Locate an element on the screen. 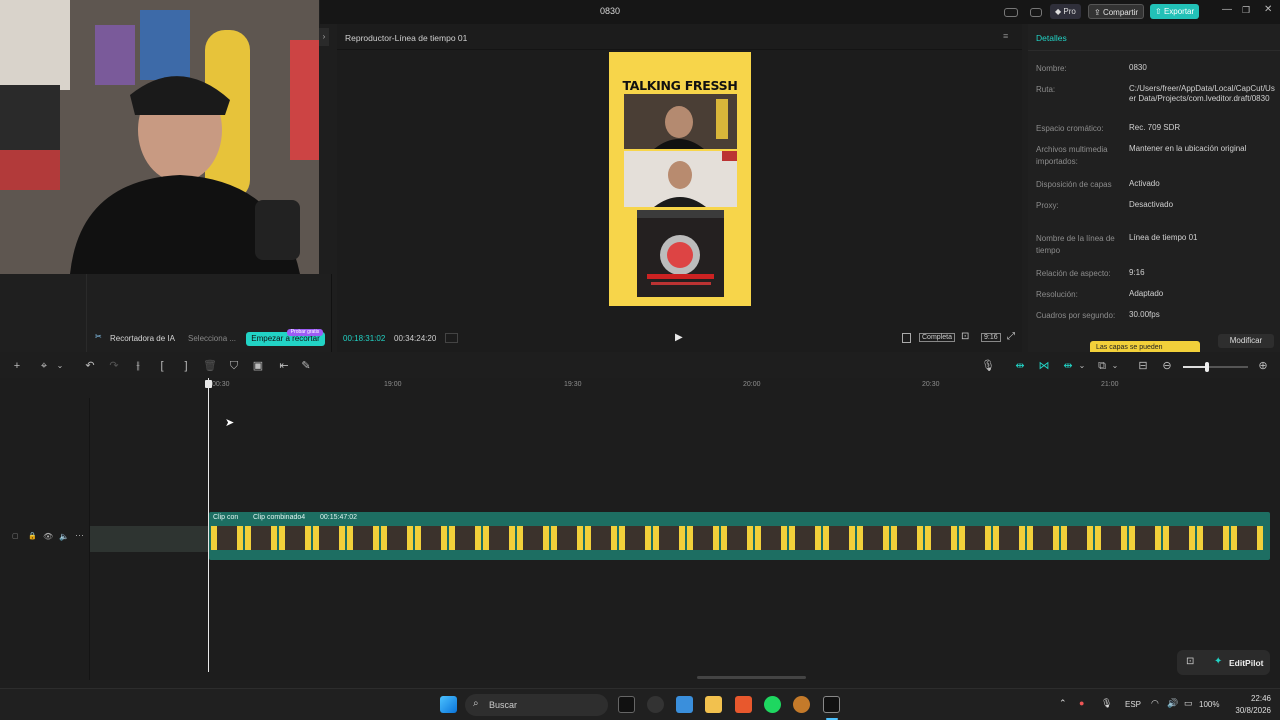 The image size is (1280, 720). battery-icon: ▭ is located at coordinates (1188, 703).